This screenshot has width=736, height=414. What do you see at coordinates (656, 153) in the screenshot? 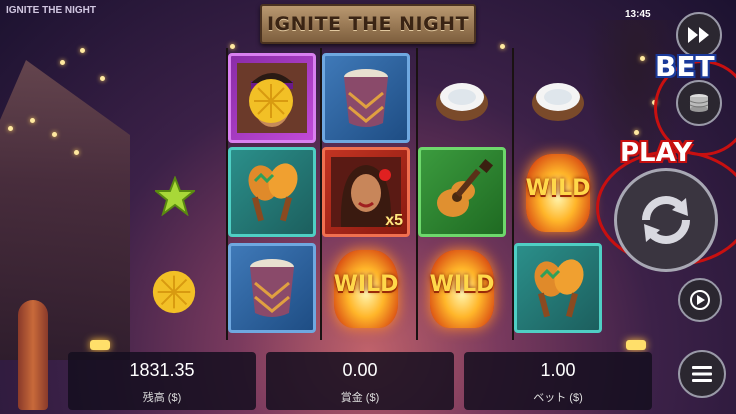
I see `play-overlay-label: PLAY` at bounding box center [656, 153].